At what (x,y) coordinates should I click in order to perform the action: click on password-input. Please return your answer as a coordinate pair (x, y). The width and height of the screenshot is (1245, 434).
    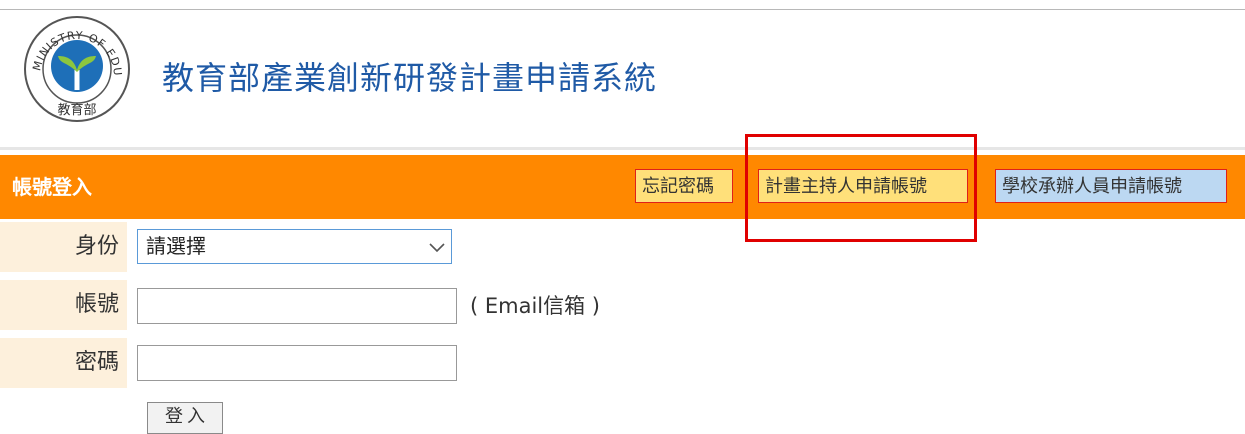
    Looking at the image, I should click on (297, 363).